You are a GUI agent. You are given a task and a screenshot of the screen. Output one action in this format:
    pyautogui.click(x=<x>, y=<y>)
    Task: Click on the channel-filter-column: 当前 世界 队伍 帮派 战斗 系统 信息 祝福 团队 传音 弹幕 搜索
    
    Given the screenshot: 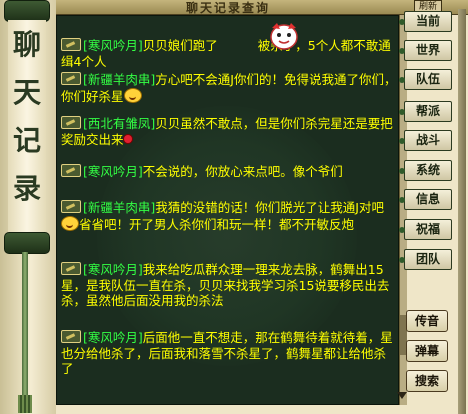 What is the action you would take?
    pyautogui.click(x=432, y=211)
    